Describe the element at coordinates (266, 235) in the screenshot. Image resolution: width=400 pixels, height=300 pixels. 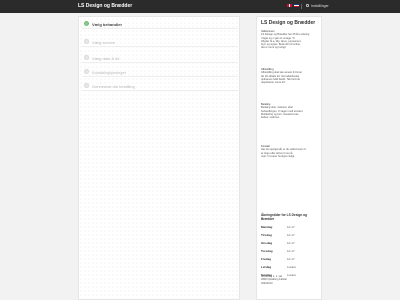
I see `day-label: Tirsdag` at that location.